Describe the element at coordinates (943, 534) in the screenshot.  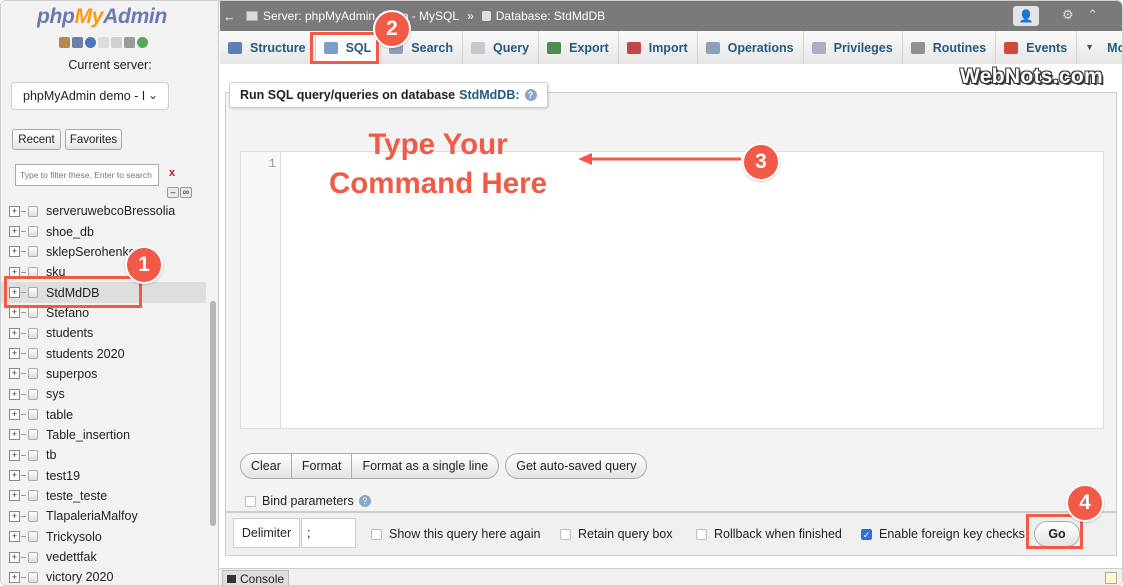
I see `foreign-key-checks-option: ✓ Enable foreign key checks` at that location.